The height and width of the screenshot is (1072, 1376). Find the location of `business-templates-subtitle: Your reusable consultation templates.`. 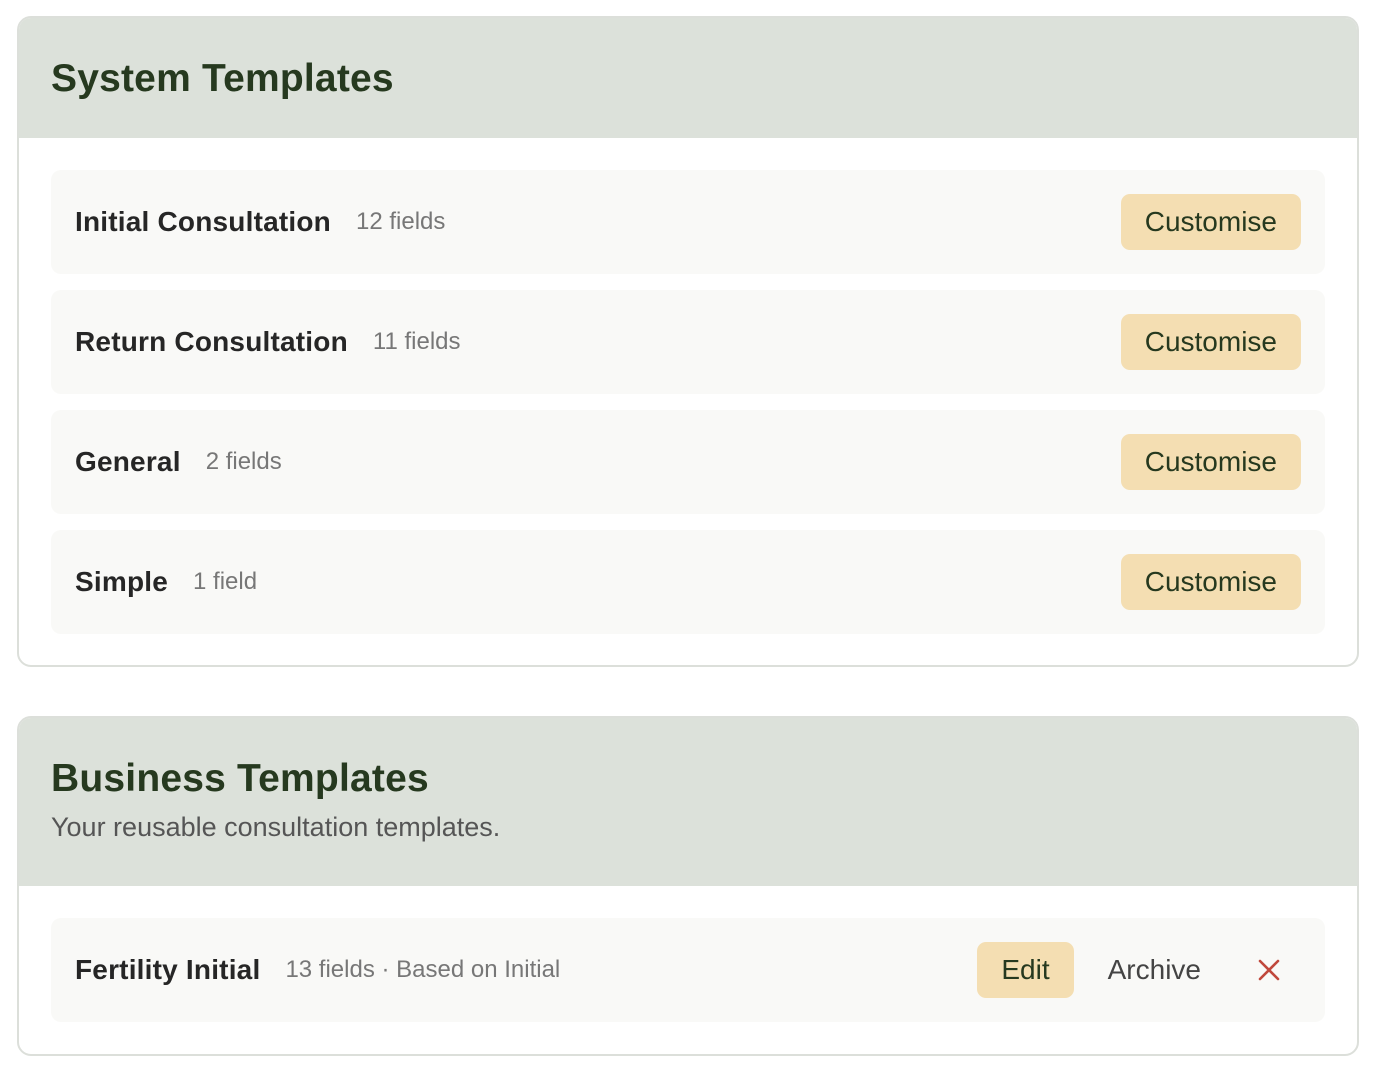

business-templates-subtitle: Your reusable consultation templates. is located at coordinates (276, 827).